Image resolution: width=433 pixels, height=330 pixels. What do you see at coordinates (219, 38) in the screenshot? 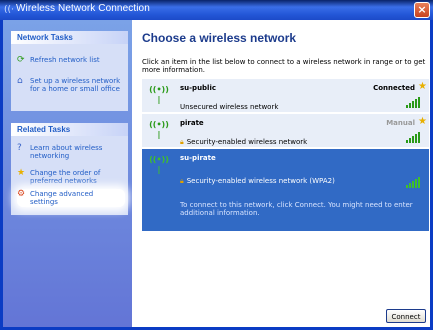
I see `page-title: Choose a wireless network` at bounding box center [219, 38].